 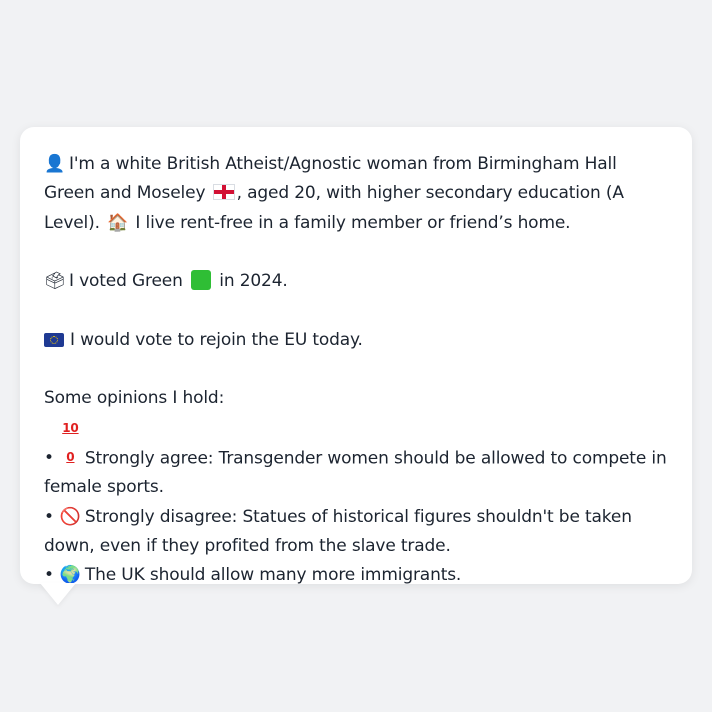 What do you see at coordinates (70, 442) in the screenshot?
I see `hundred-points-icon: 100` at bounding box center [70, 442].